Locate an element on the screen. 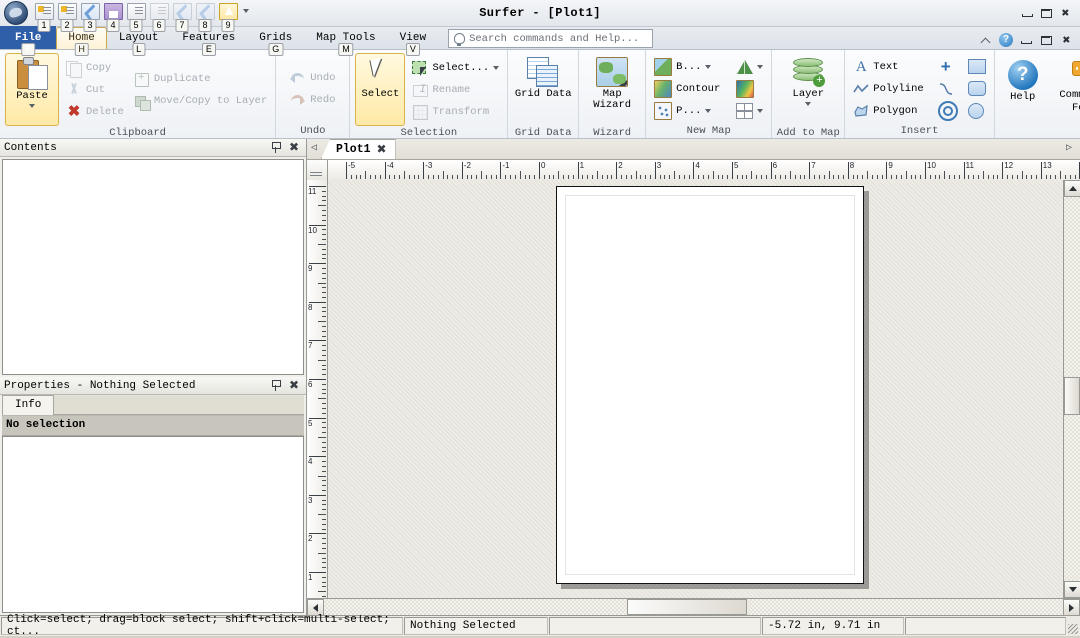  insert-polygon-button: Polygon is located at coordinates (888, 111).